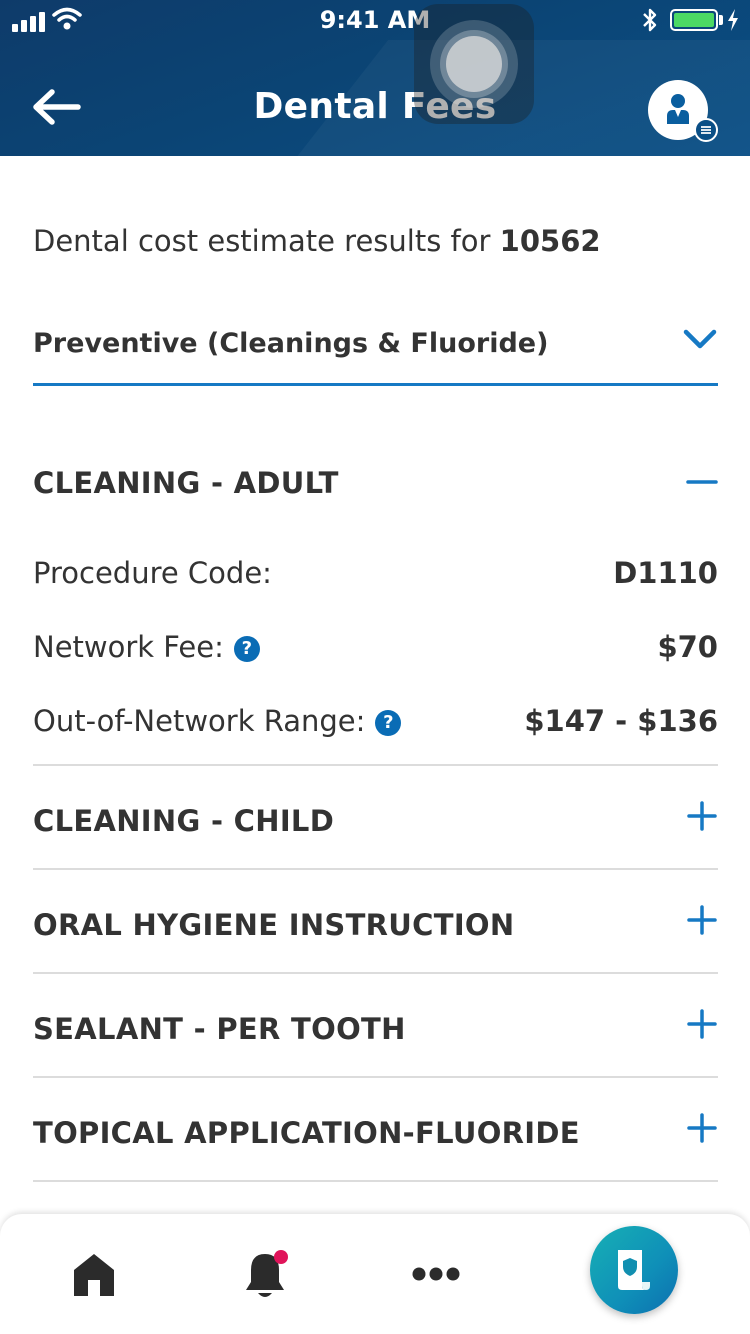  Describe the element at coordinates (550, 241) in the screenshot. I see `zip-code: 10562` at that location.